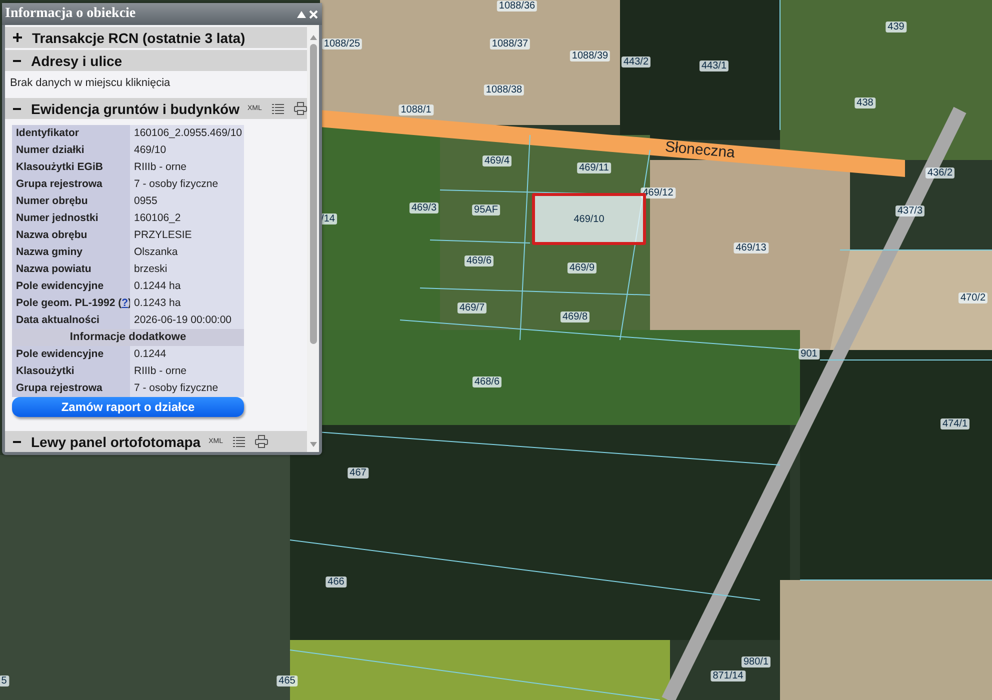 Image resolution: width=992 pixels, height=700 pixels. What do you see at coordinates (486, 210) in the screenshot?
I see `parcel-label: 95AF` at bounding box center [486, 210].